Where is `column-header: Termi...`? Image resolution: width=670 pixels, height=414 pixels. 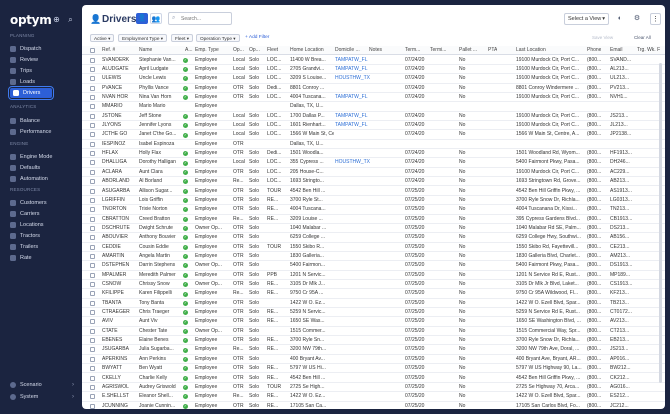
column-header: Termi... is located at coordinates (438, 50).